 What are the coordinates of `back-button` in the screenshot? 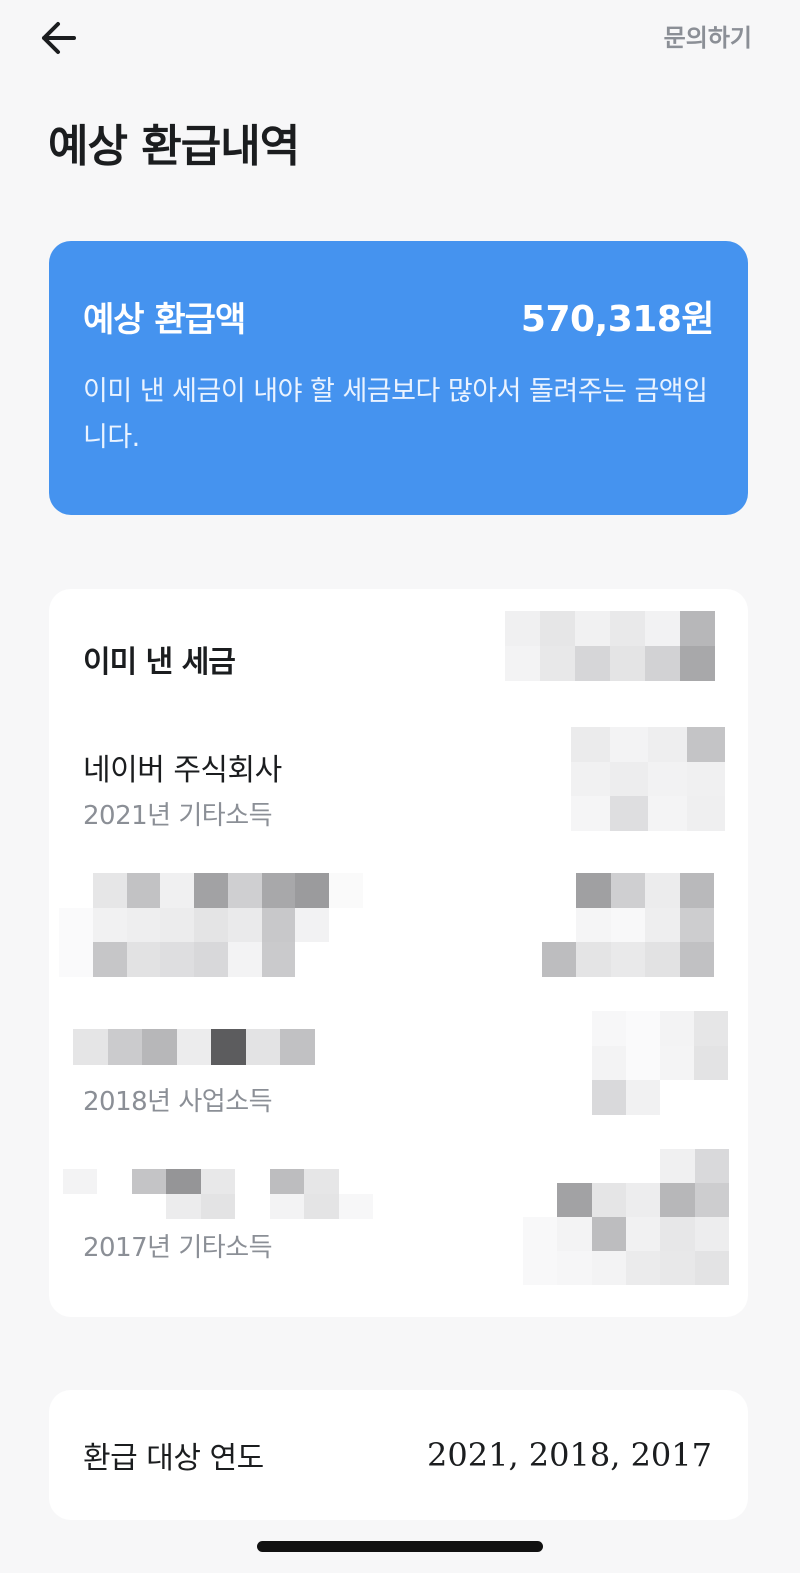 It's located at (58, 38).